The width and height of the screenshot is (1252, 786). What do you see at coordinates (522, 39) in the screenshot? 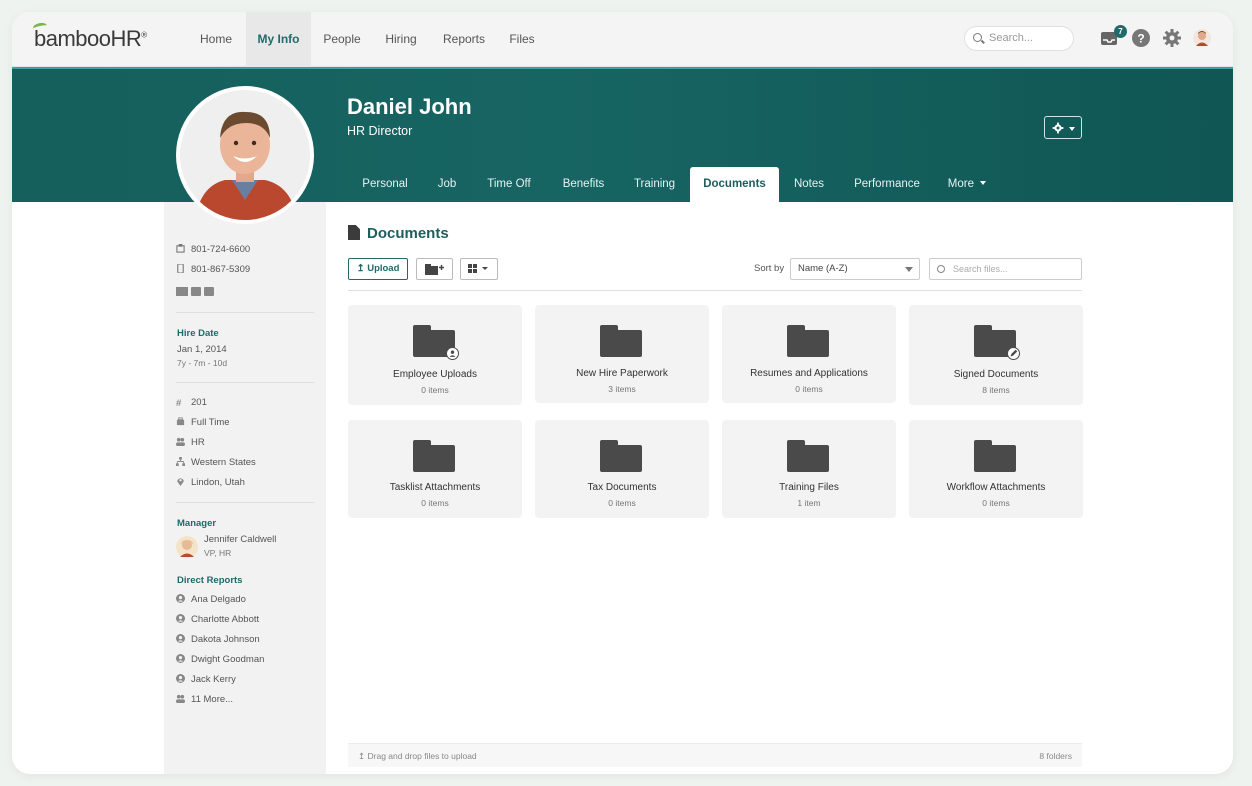
I see `nav-files: Files` at bounding box center [522, 39].